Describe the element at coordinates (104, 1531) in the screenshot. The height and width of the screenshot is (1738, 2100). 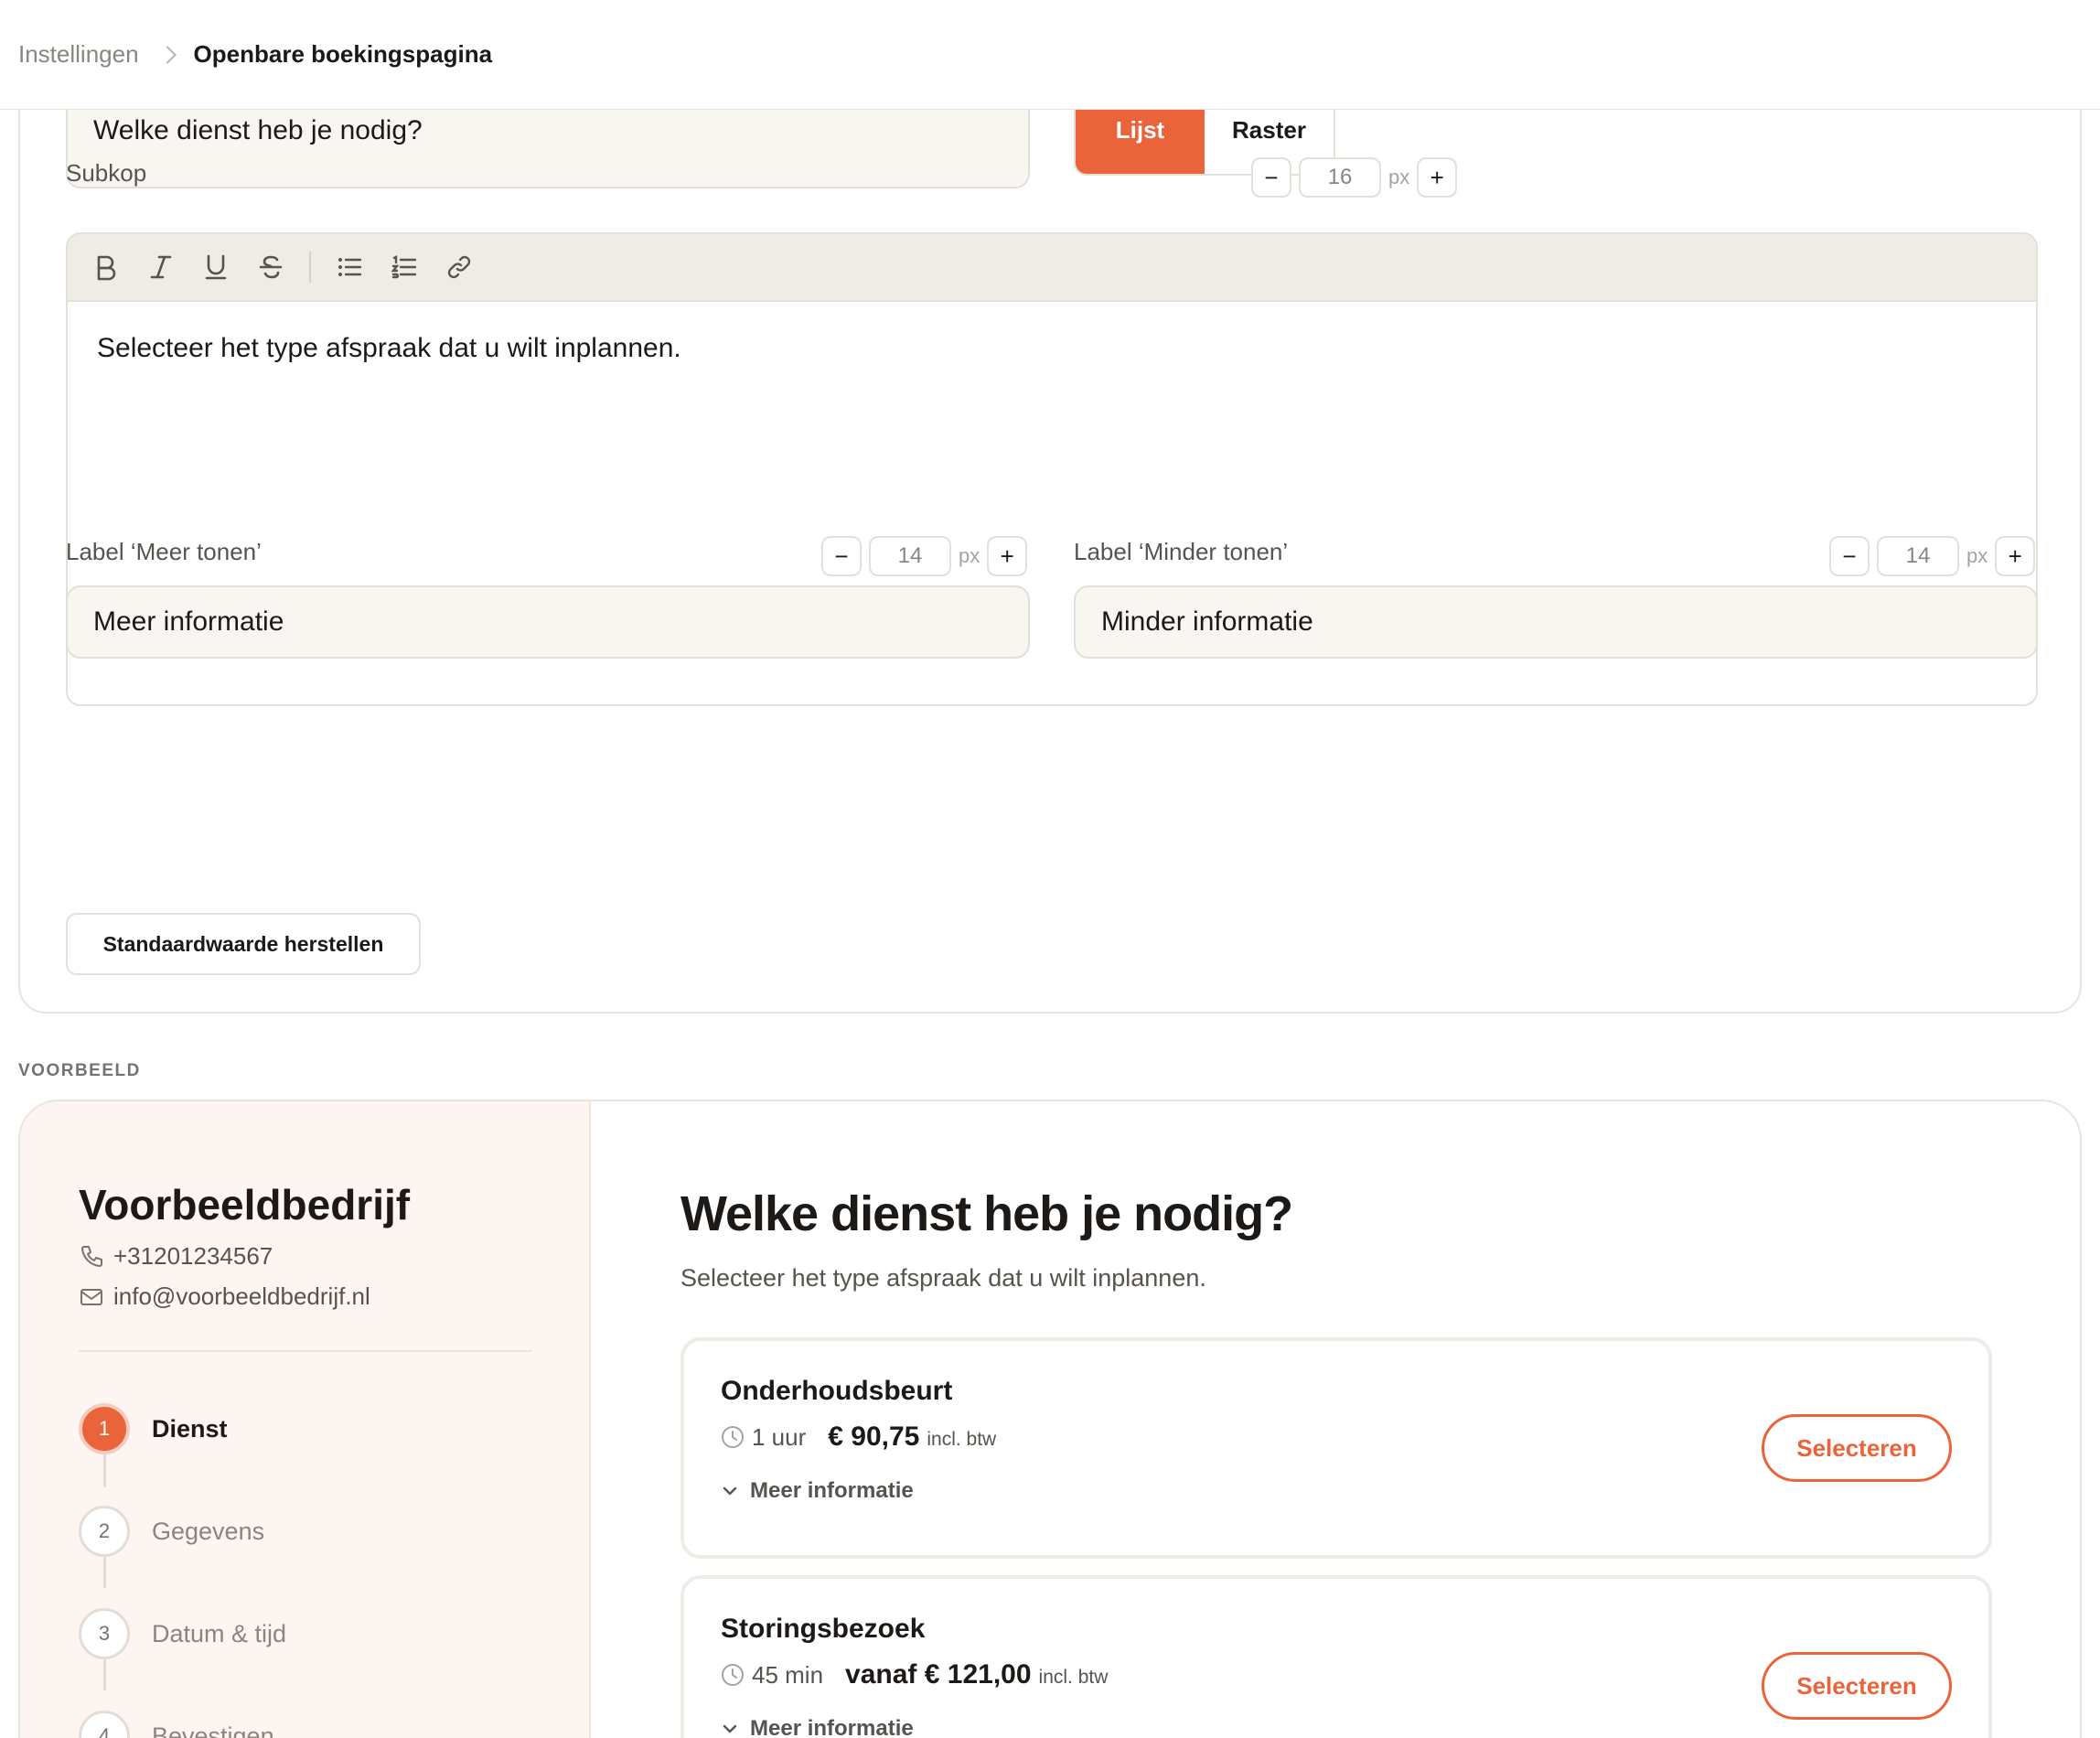
I see `step-number: 2` at that location.